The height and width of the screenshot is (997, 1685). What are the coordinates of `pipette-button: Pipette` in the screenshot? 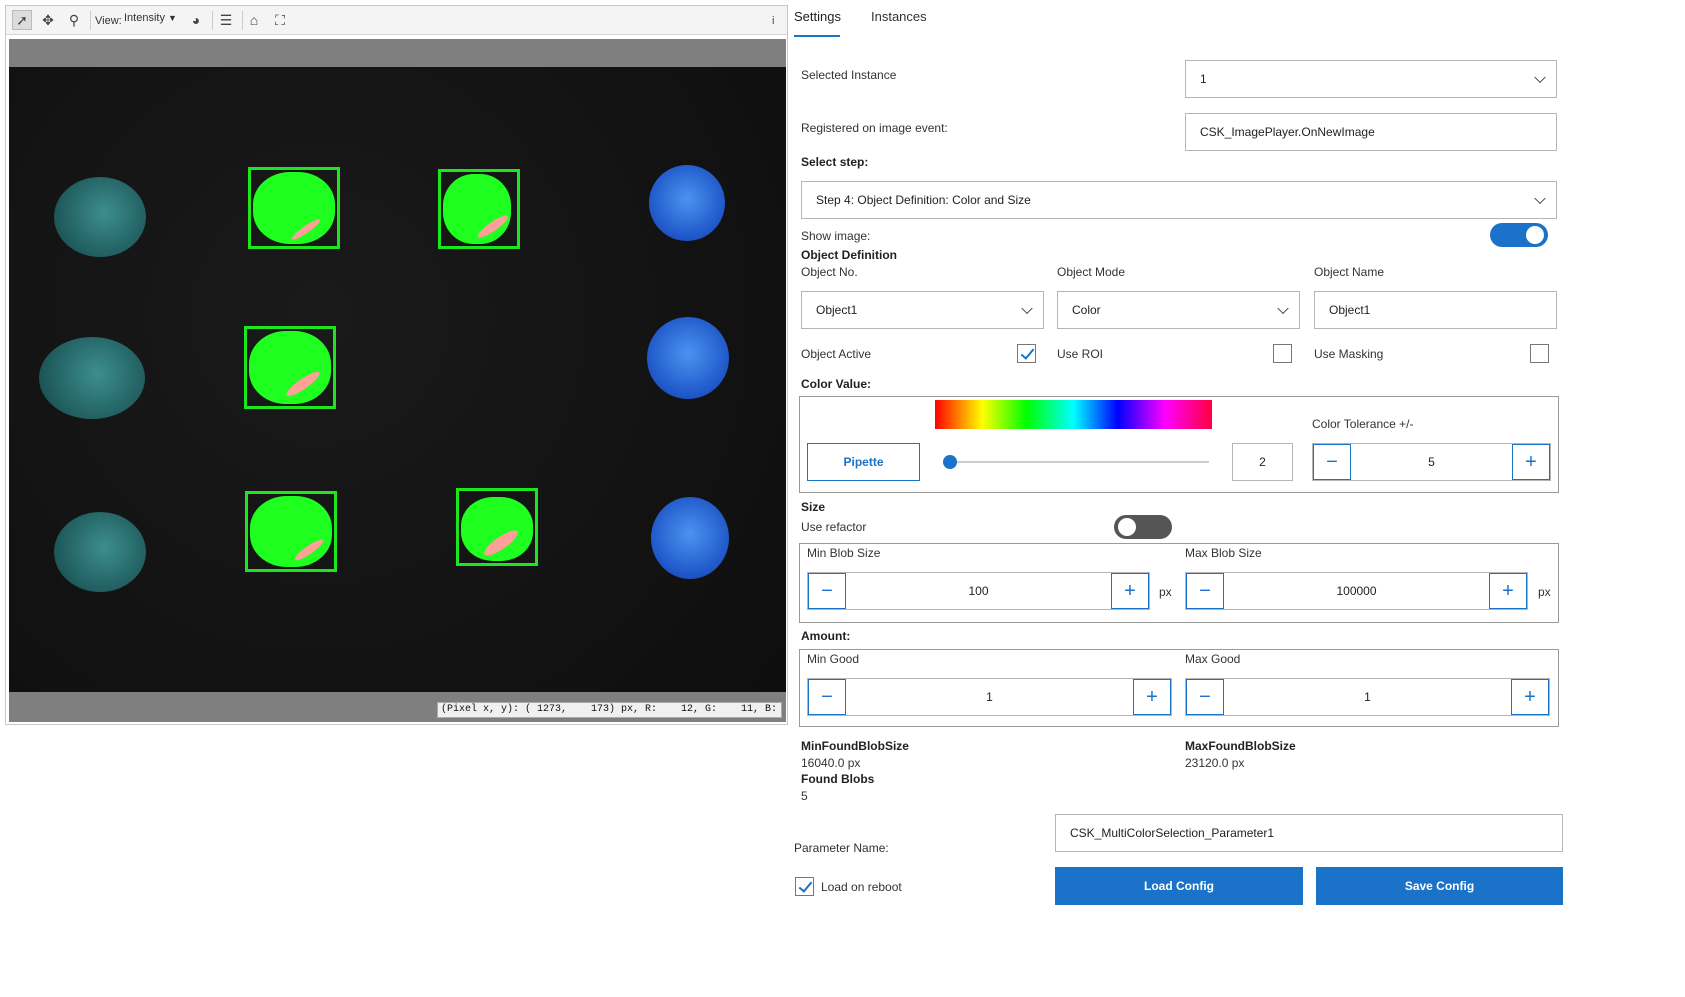 It's located at (863, 462).